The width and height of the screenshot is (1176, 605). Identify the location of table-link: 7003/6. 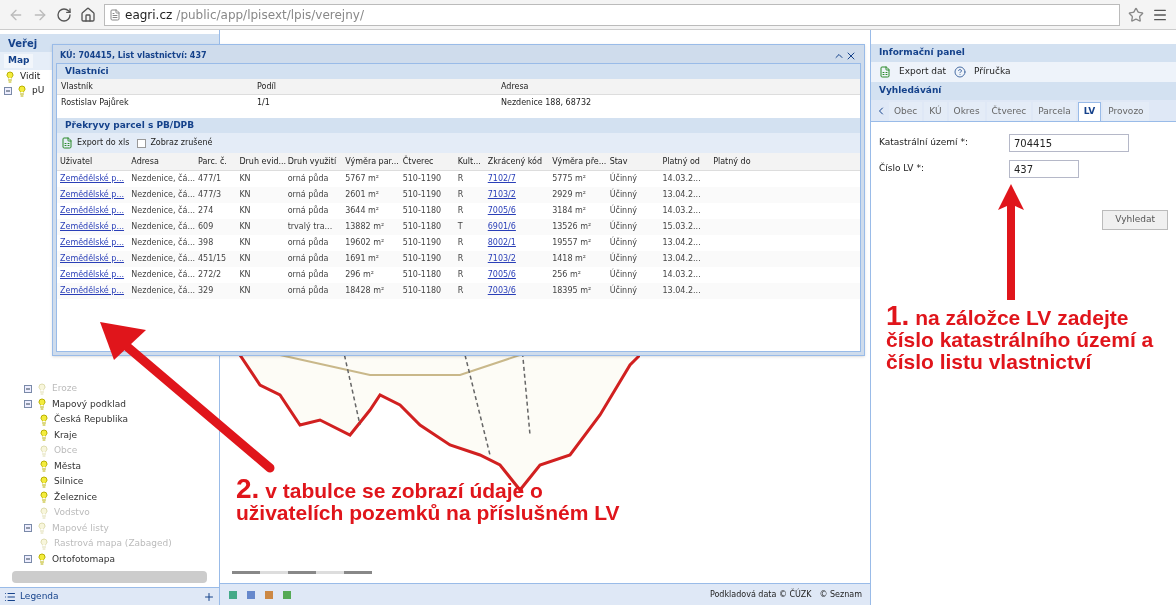
(517, 291).